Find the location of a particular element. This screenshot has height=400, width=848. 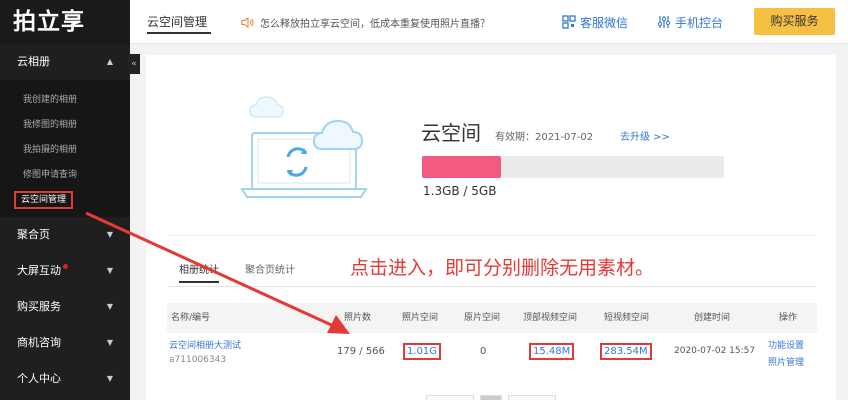

sidebar-item-my-albums: 我创建的相册 is located at coordinates (65, 100).